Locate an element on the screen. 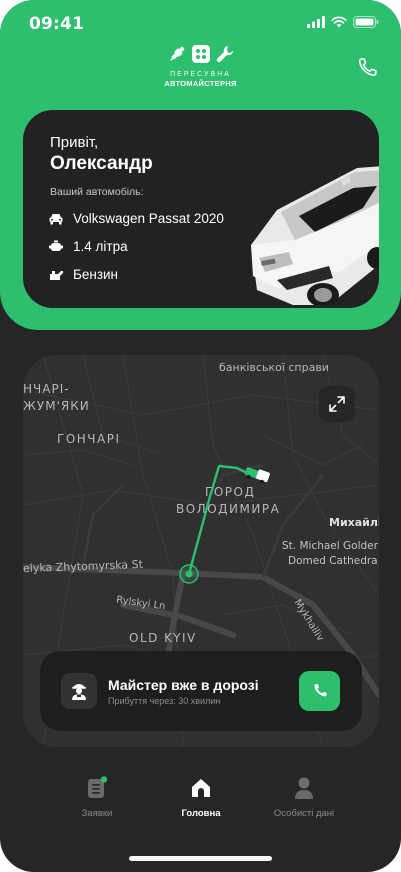  nav-item-home: Головна is located at coordinates (201, 794).